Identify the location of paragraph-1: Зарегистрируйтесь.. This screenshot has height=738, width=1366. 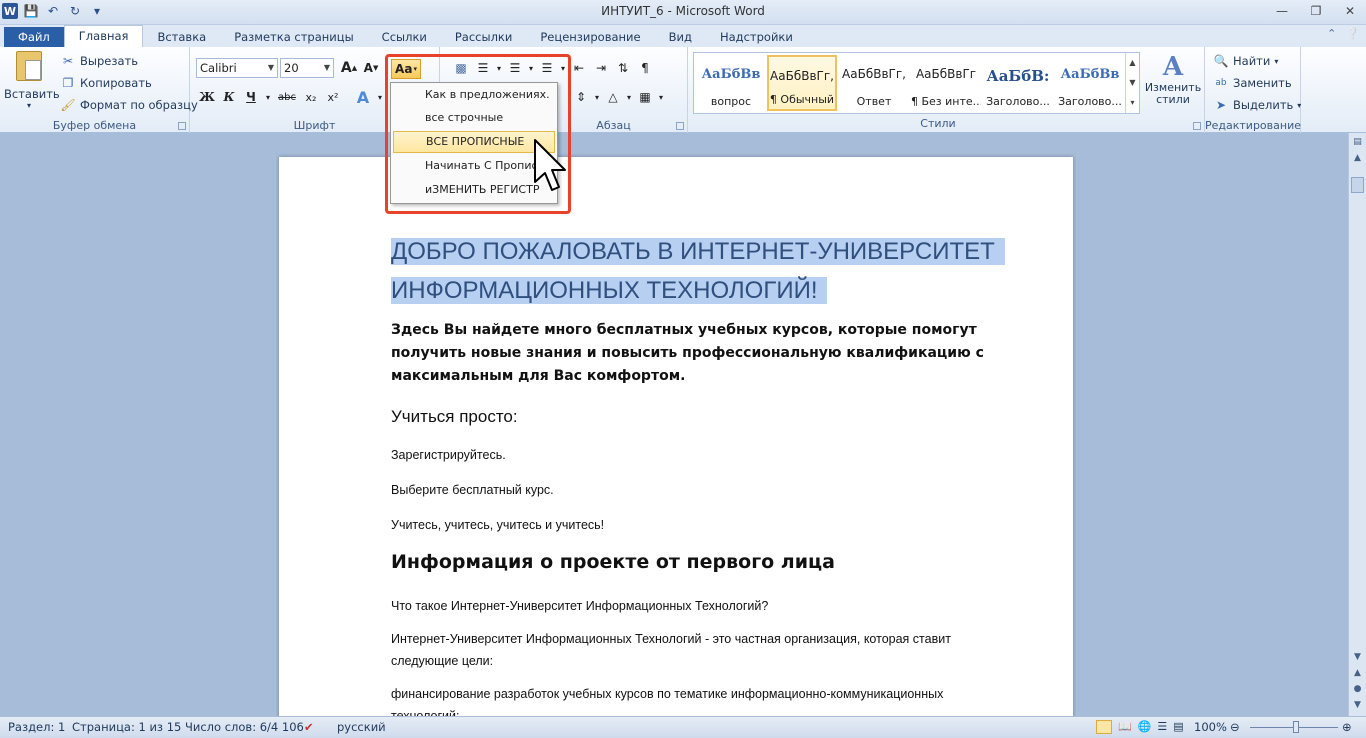
(701, 455).